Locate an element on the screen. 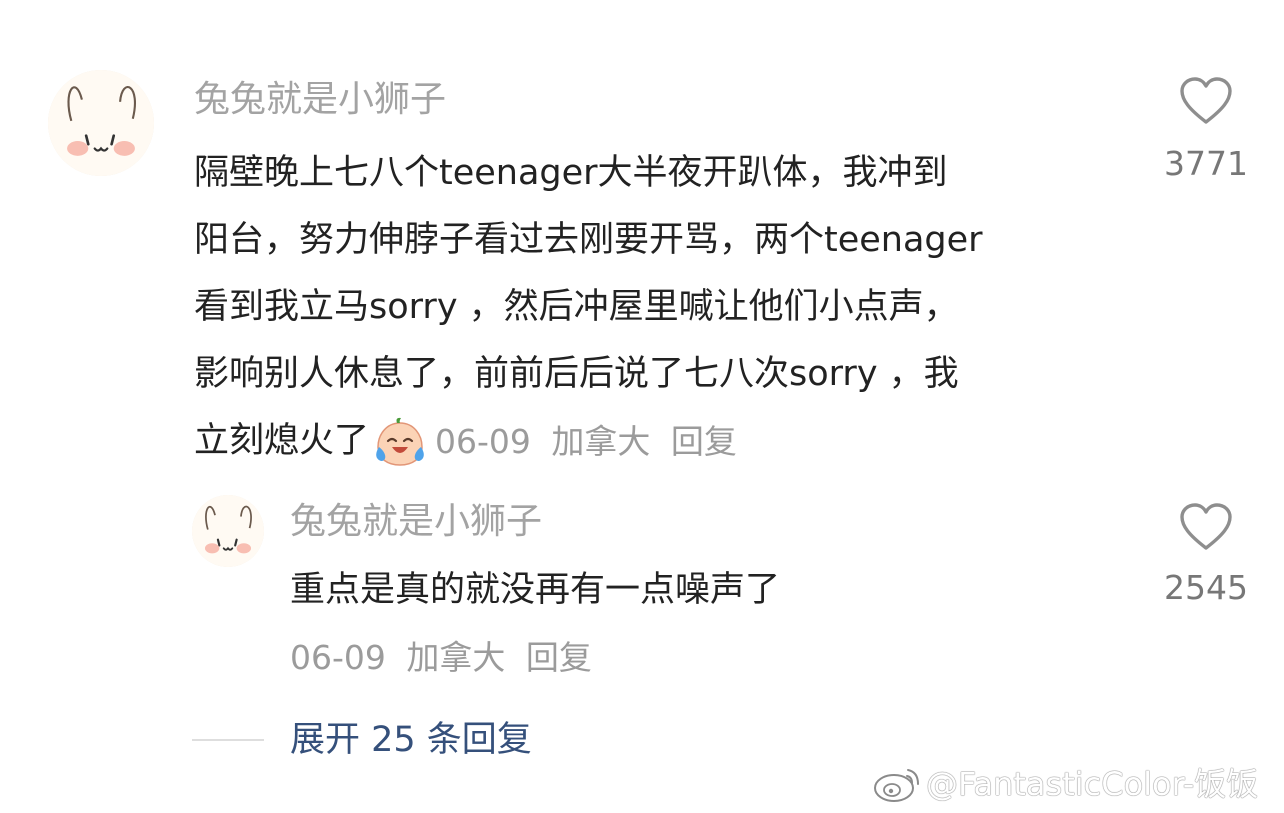 The image size is (1284, 813). weibo-logo-icon is located at coordinates (898, 783).